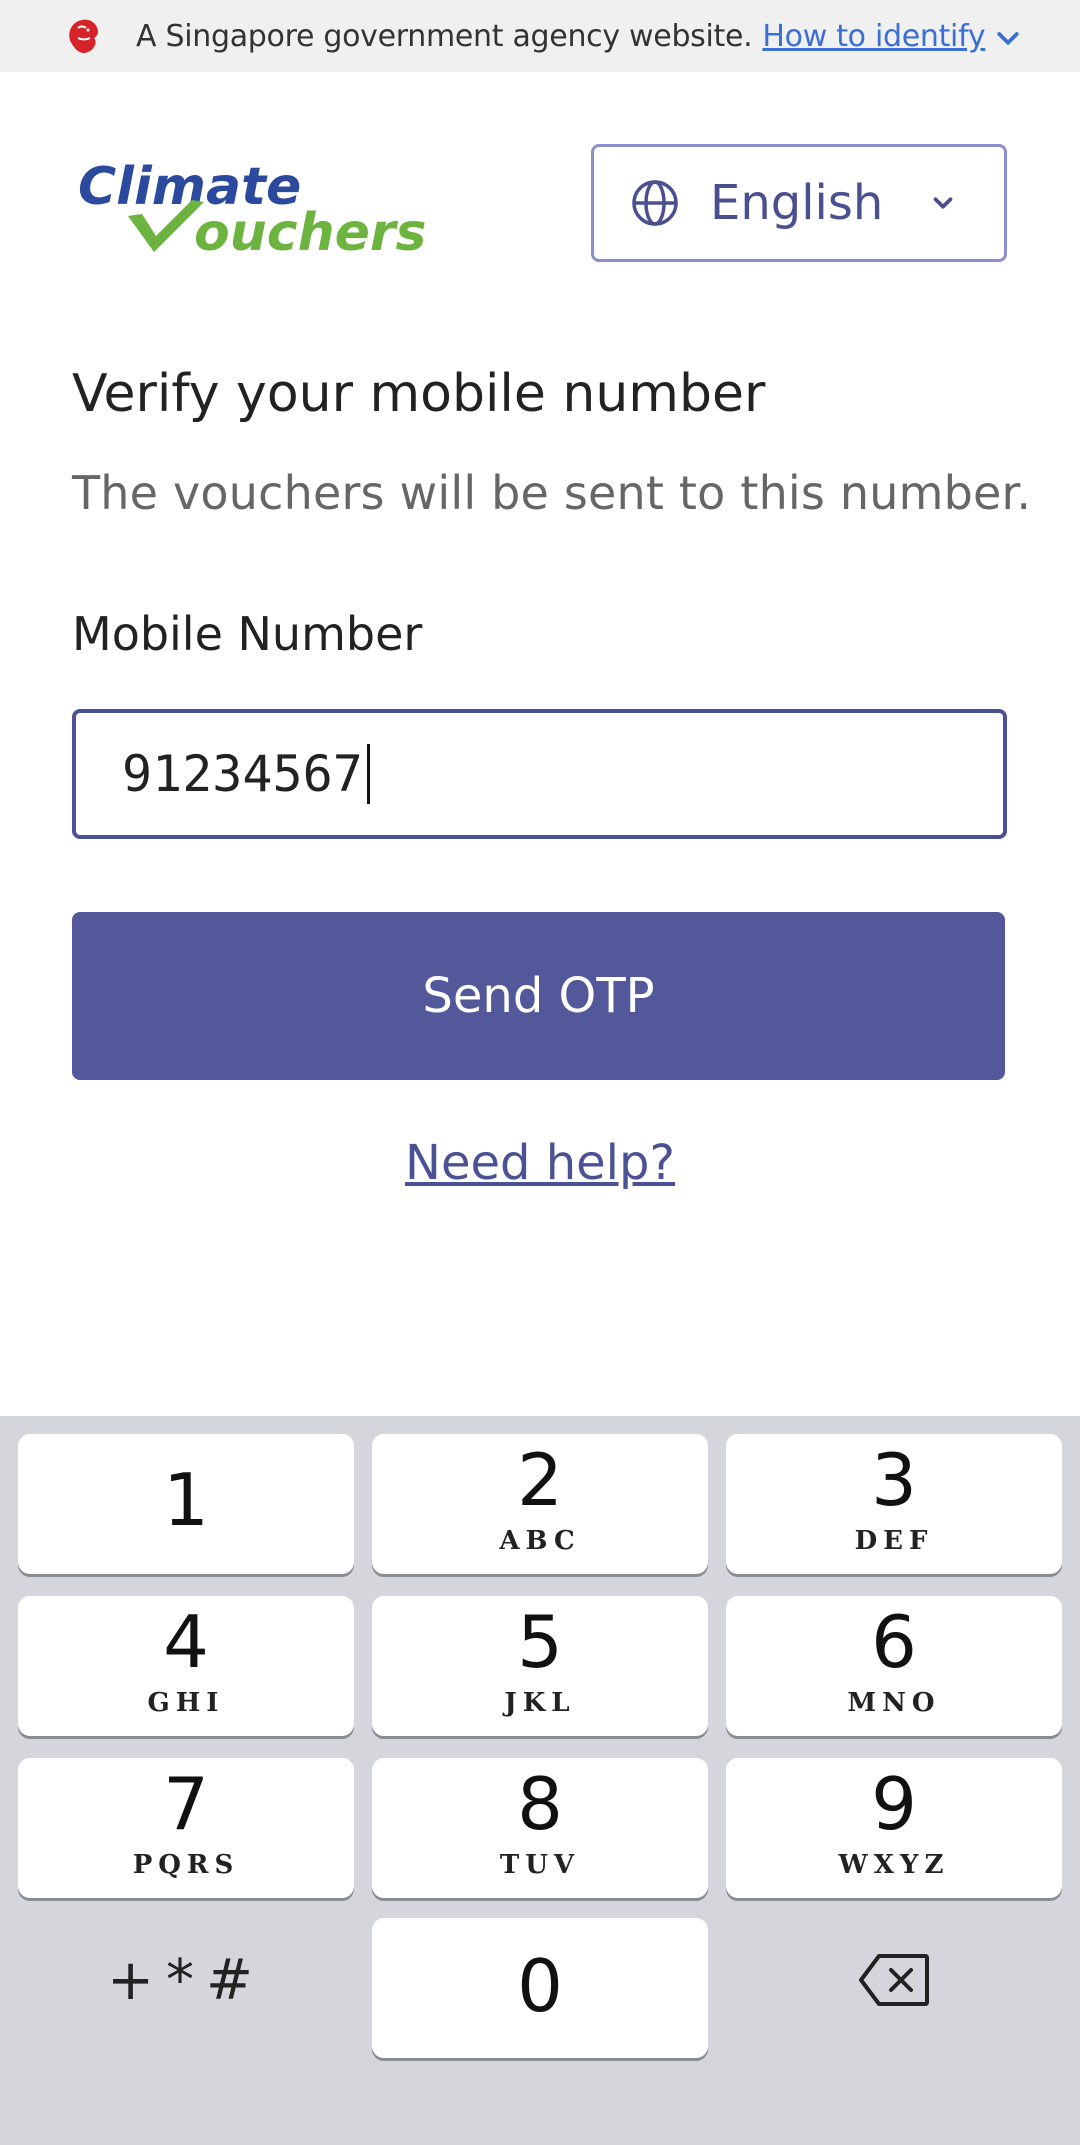 This screenshot has height=2145, width=1080. Describe the element at coordinates (894, 1541) in the screenshot. I see `key-letters: DEF` at that location.